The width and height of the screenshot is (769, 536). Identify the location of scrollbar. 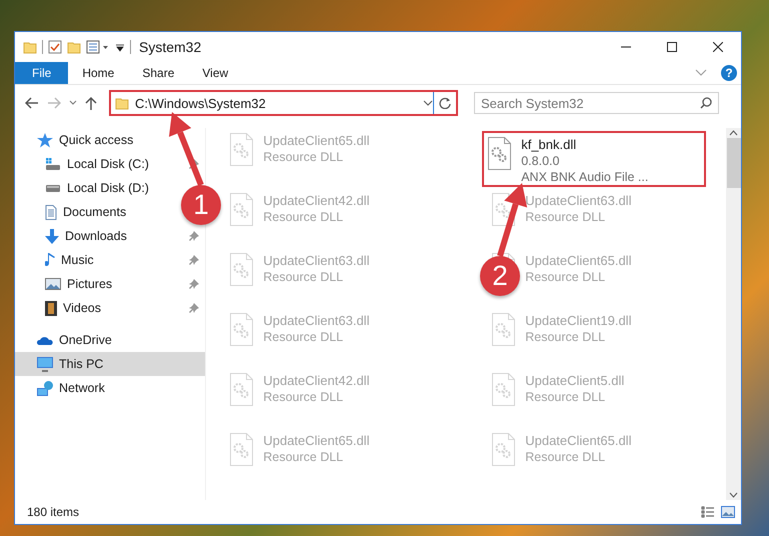
(733, 314).